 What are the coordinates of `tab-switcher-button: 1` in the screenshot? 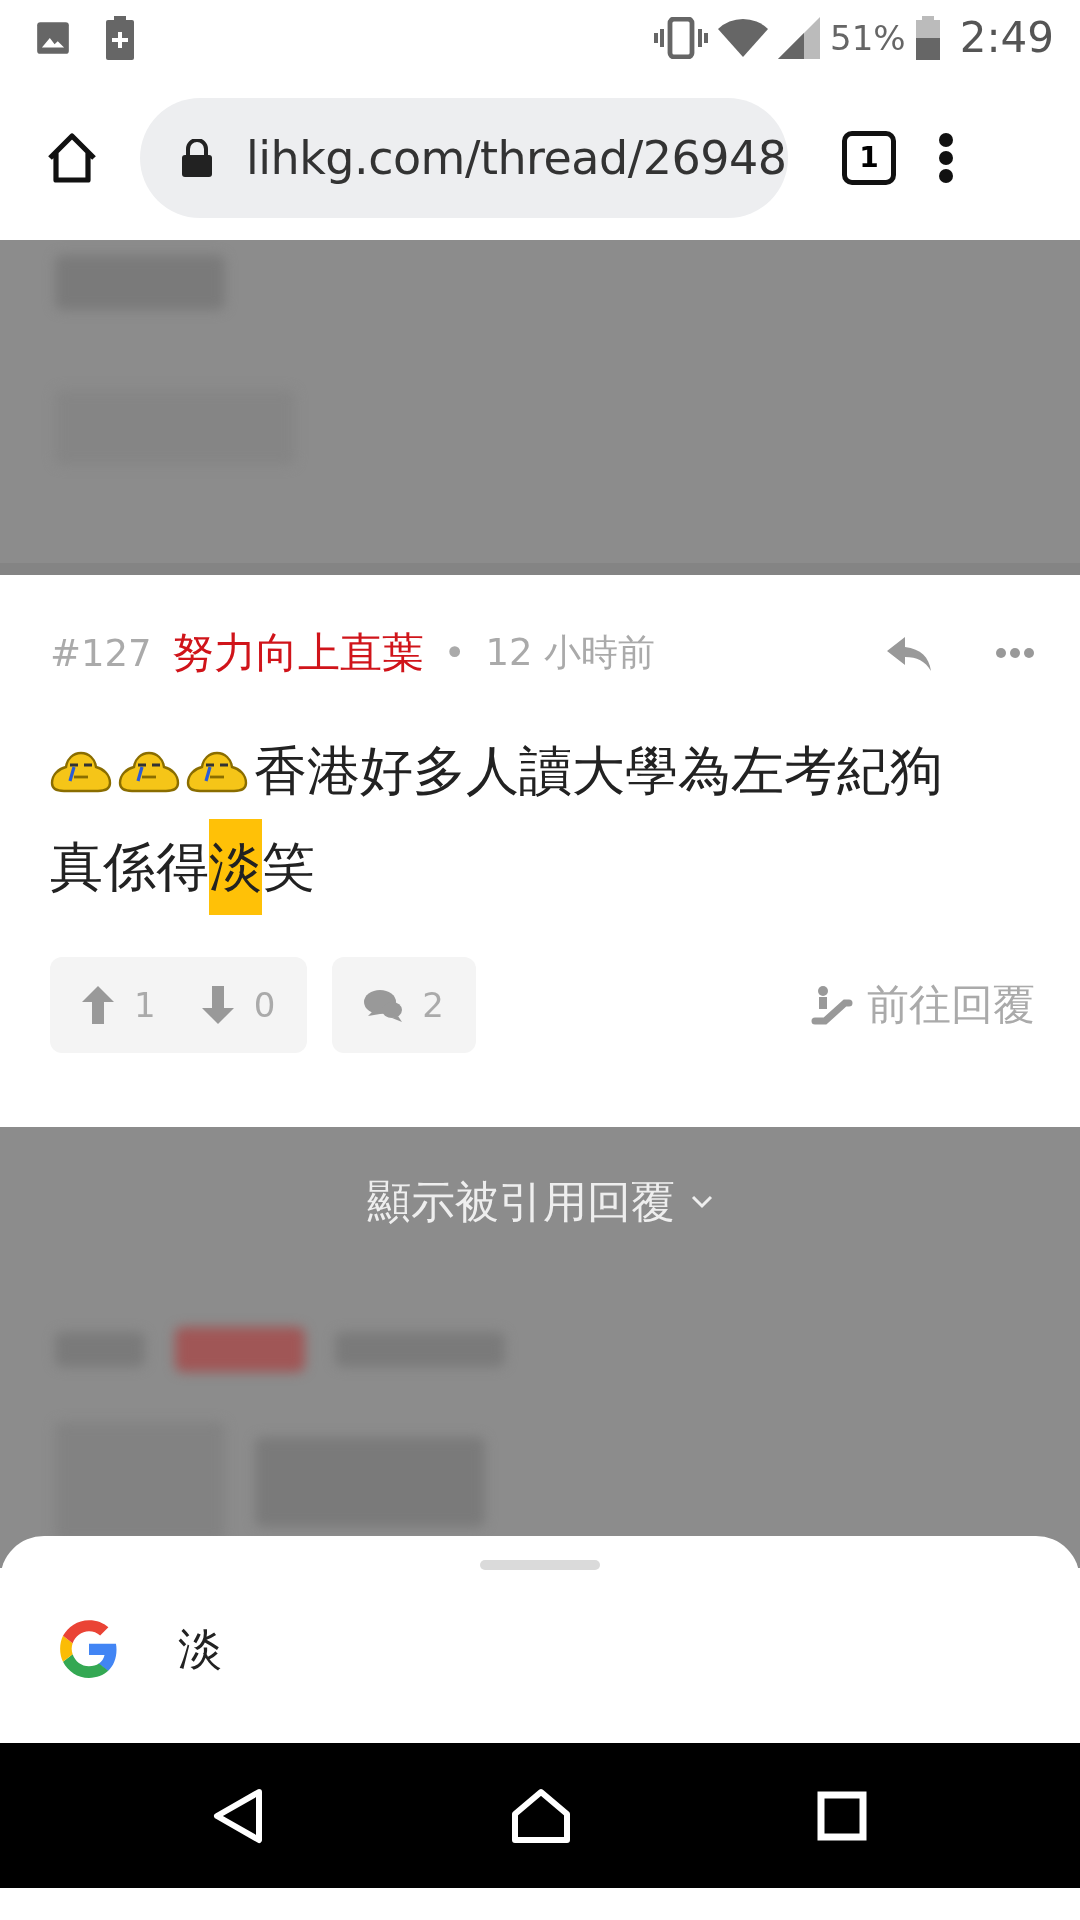 It's located at (869, 157).